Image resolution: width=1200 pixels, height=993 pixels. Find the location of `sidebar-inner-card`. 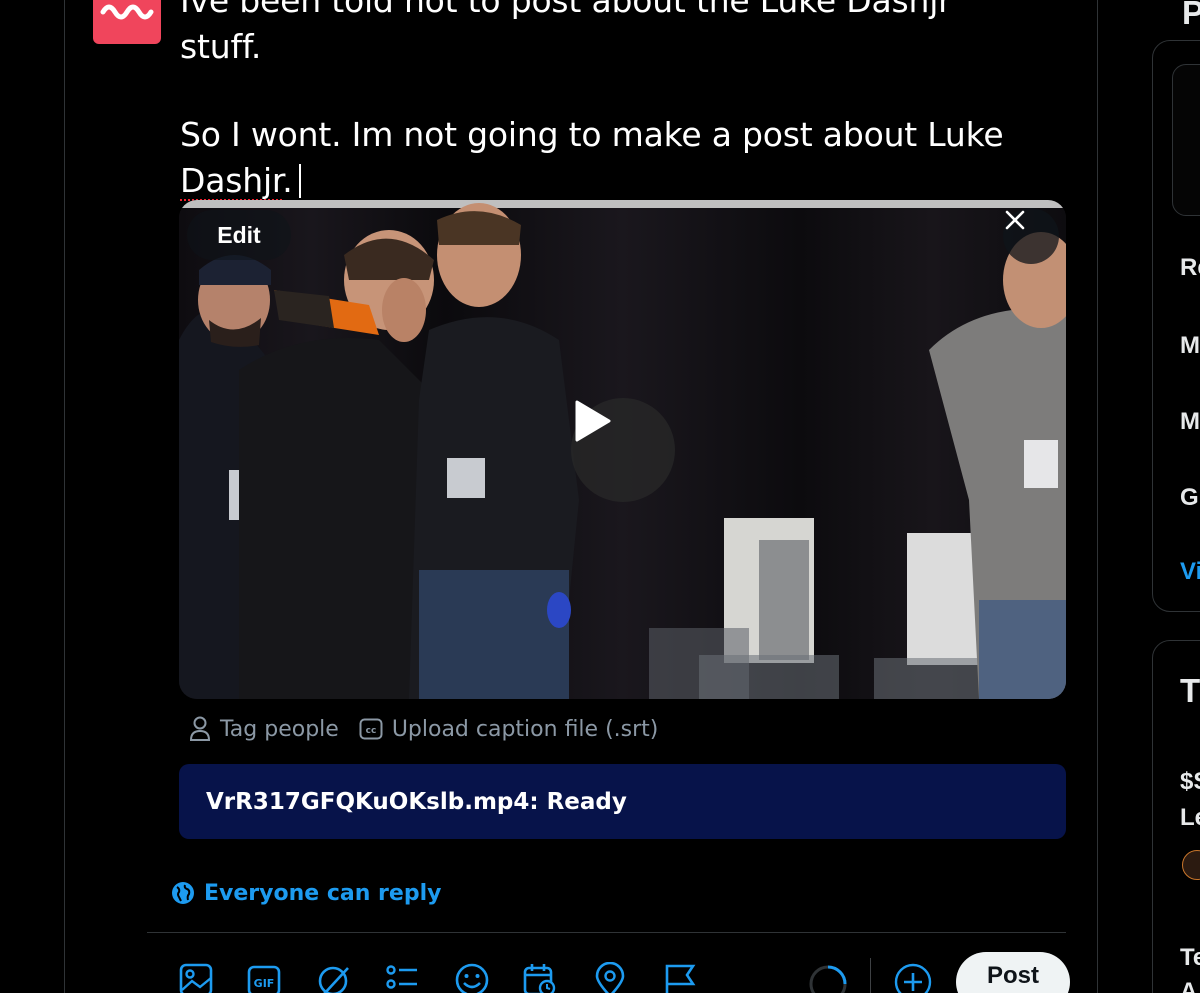

sidebar-inner-card is located at coordinates (1186, 140).